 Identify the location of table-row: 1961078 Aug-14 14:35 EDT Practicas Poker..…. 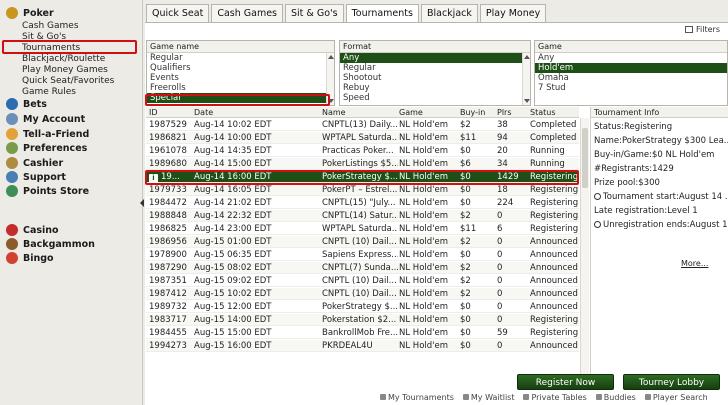
(362, 151).